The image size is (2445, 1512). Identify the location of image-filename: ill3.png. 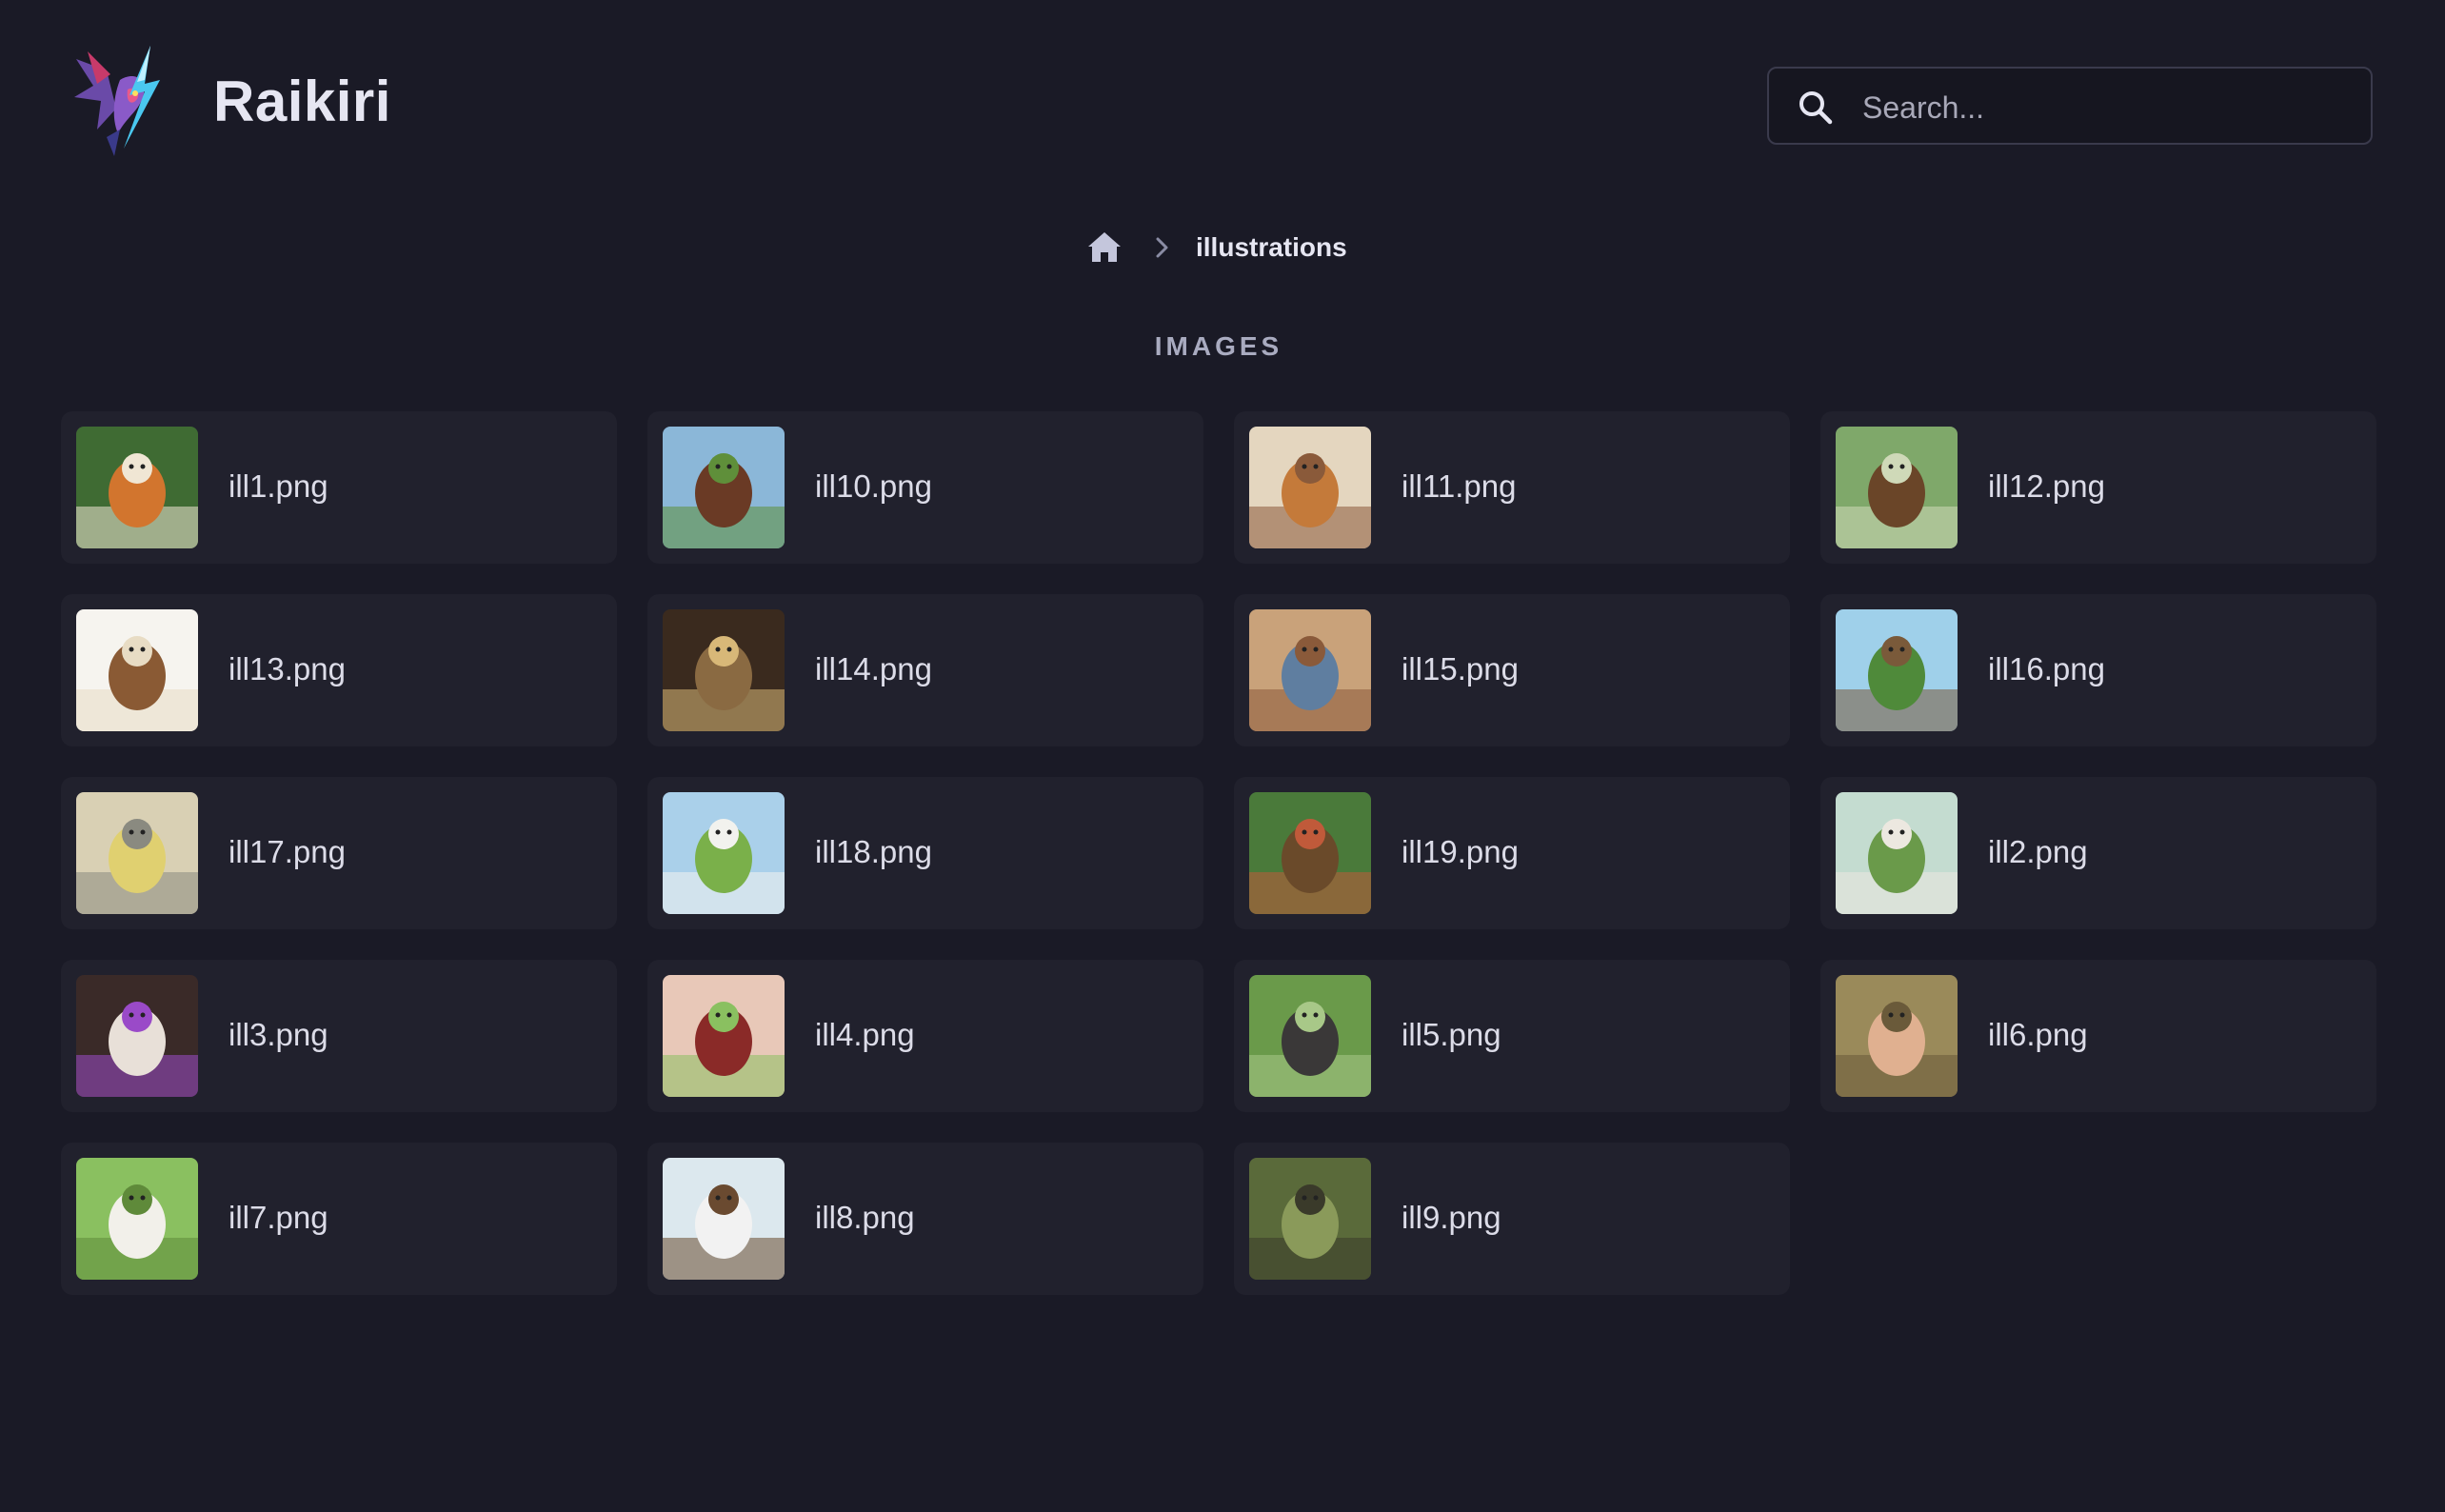
(278, 1034).